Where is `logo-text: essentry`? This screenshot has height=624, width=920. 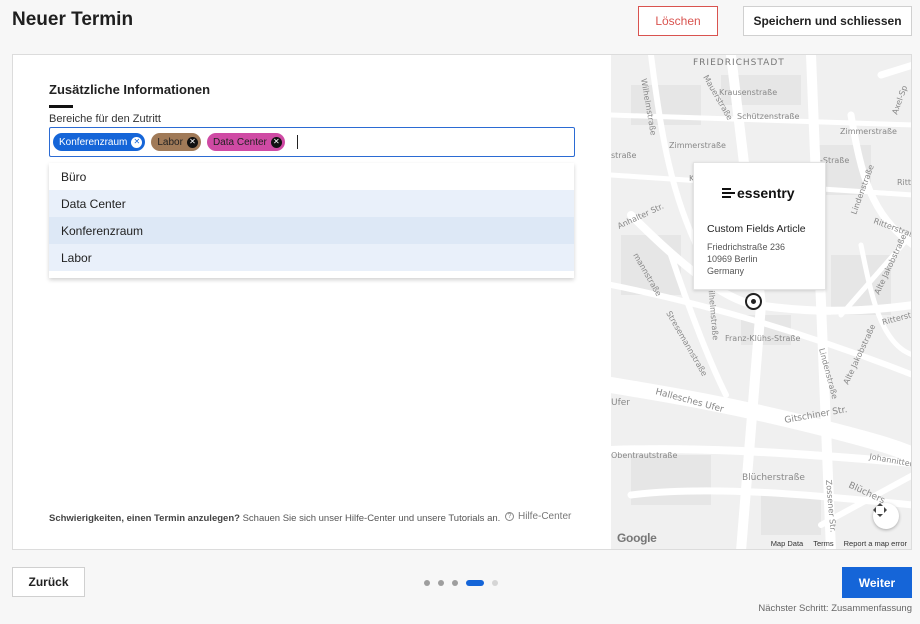 logo-text: essentry is located at coordinates (766, 193).